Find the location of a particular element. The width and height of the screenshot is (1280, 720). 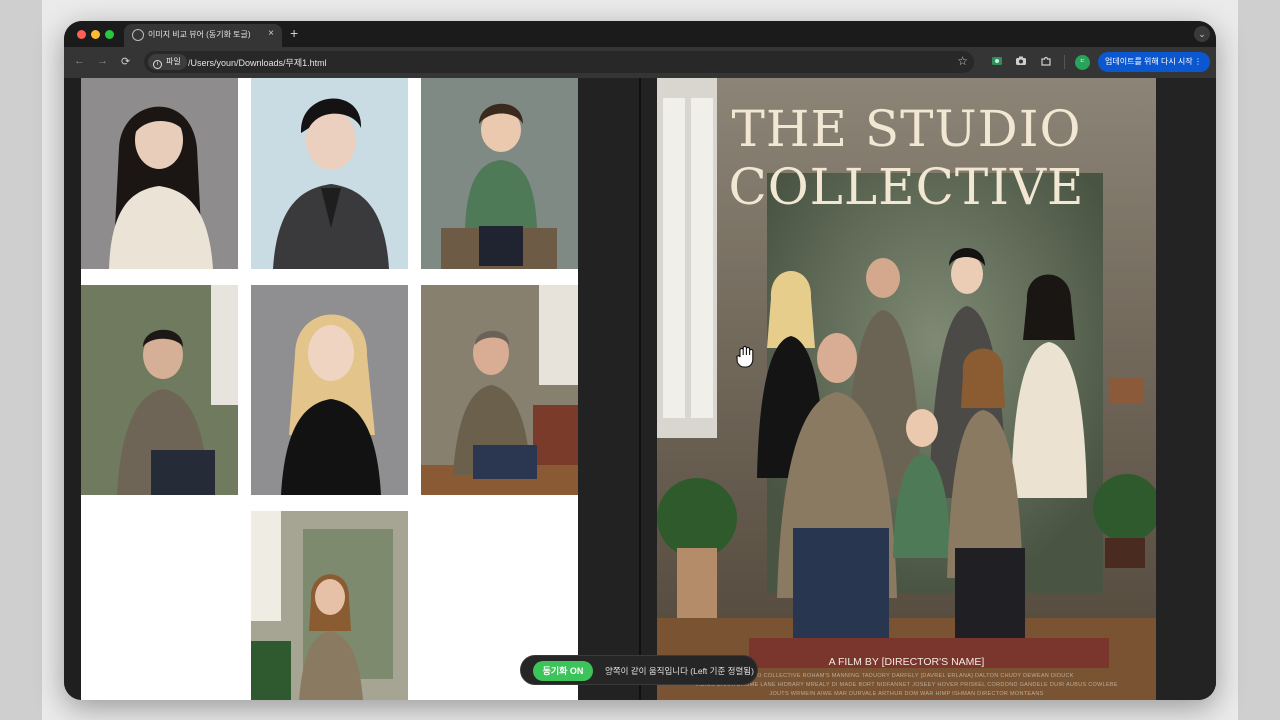

sync-status-text: 양쪽이 같이 움직입니다 (Left 기준 정렬됨) is located at coordinates (679, 671).